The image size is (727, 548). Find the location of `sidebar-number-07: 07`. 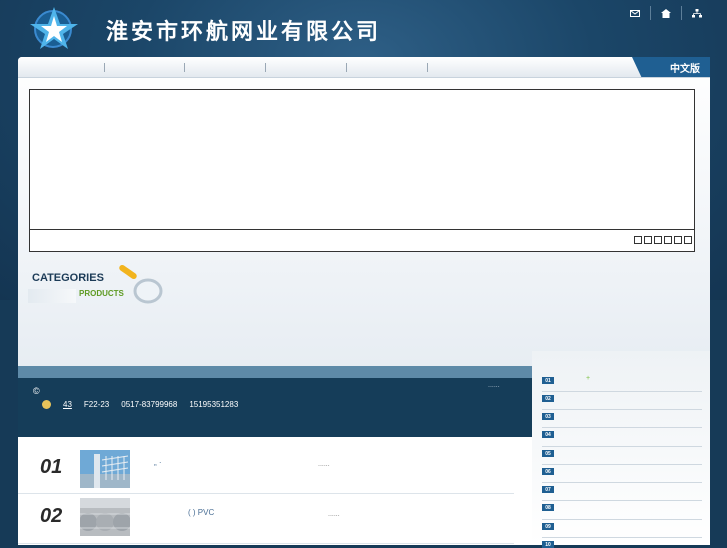

sidebar-number-07: 07 is located at coordinates (548, 489).